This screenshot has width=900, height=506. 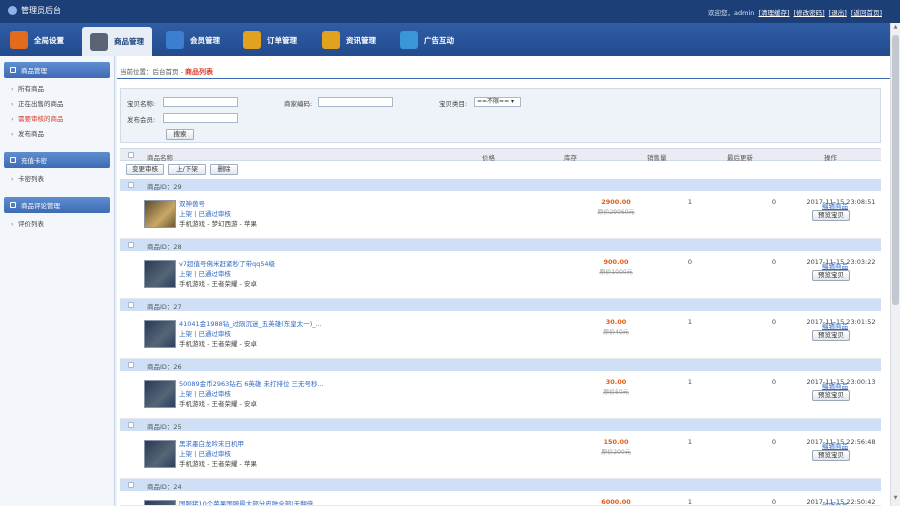 I want to click on scroll-down-icon: ▼, so click(x=895, y=499).